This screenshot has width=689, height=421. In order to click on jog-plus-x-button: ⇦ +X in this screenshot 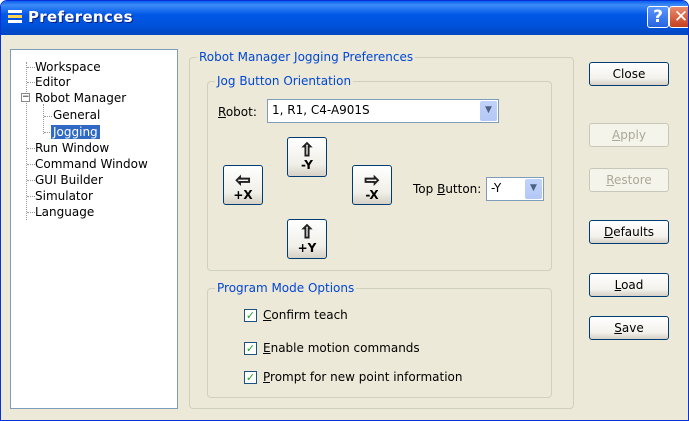, I will do `click(243, 185)`.